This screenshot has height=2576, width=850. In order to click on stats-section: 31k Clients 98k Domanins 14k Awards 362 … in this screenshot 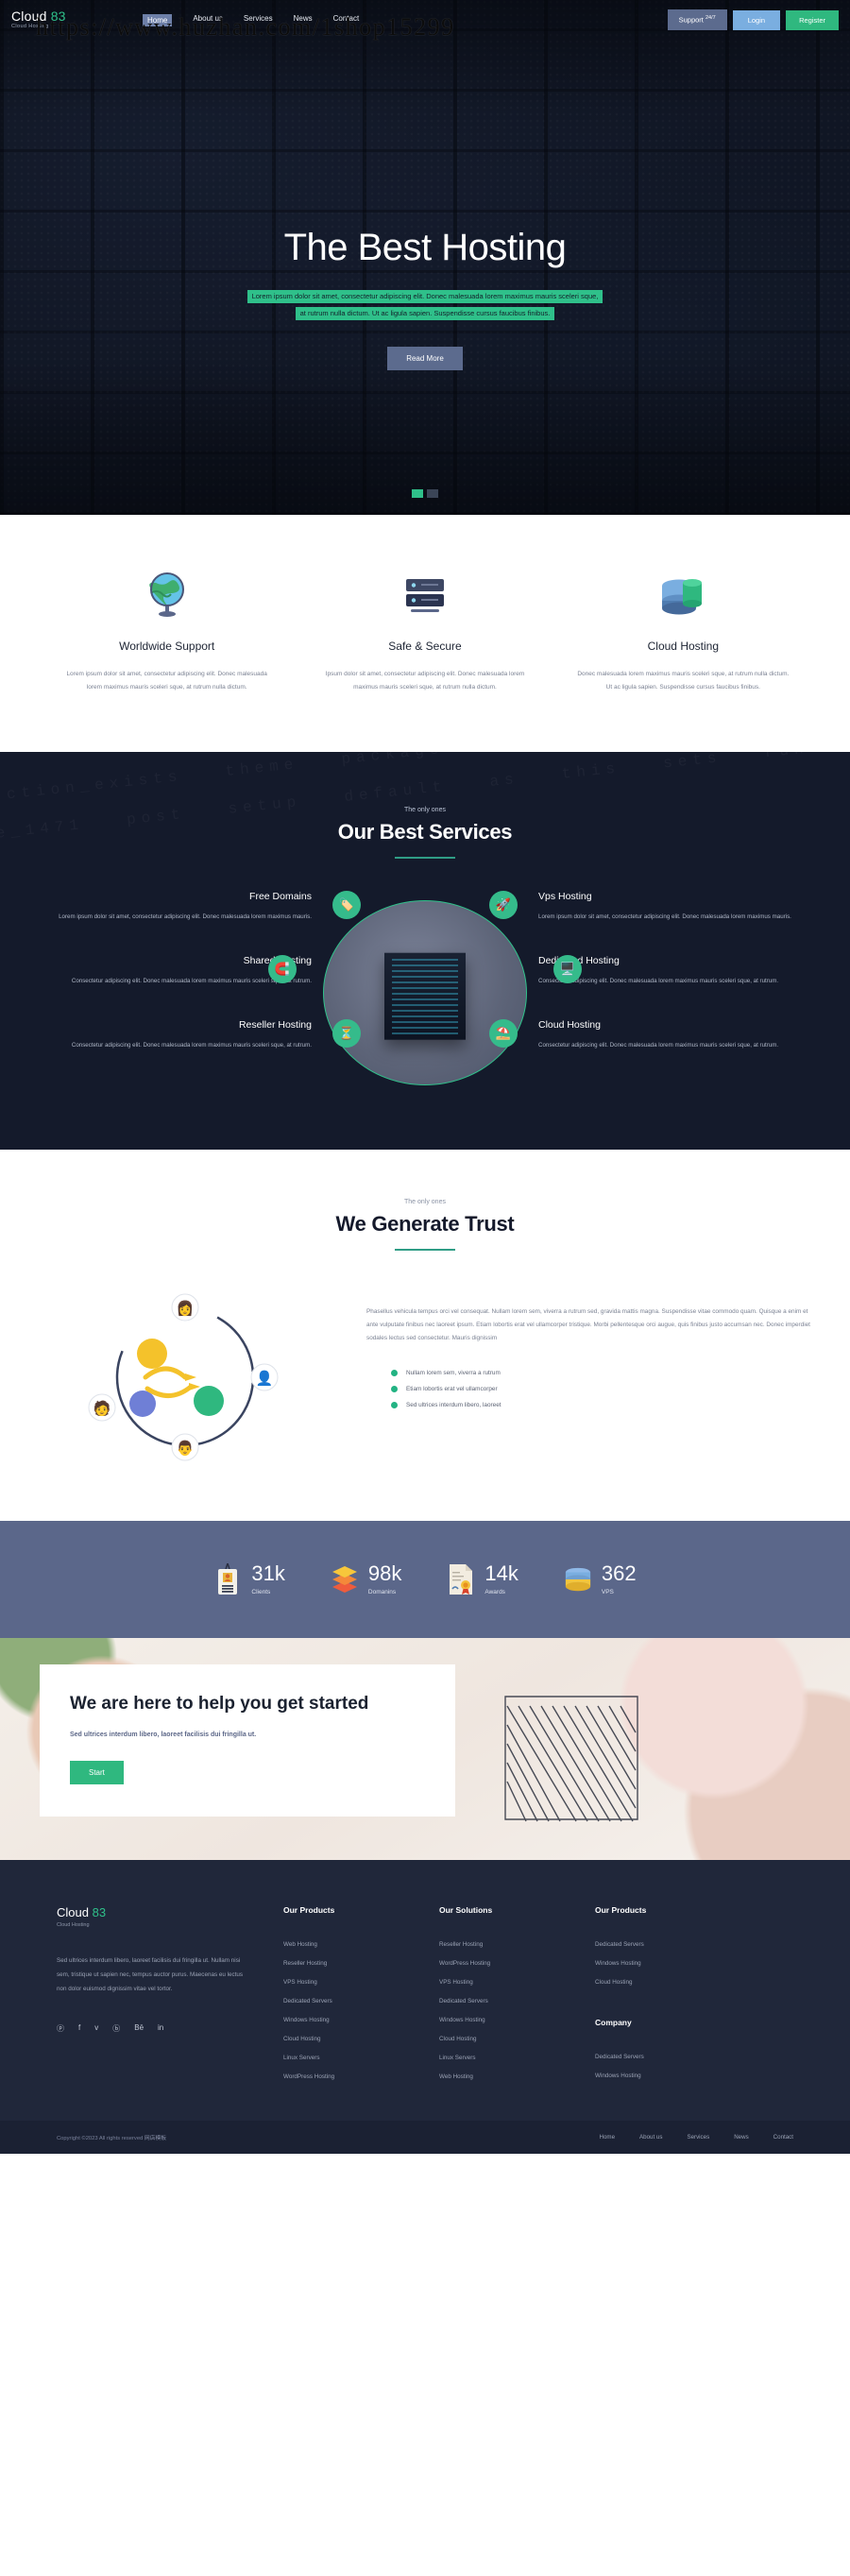, I will do `click(425, 1580)`.